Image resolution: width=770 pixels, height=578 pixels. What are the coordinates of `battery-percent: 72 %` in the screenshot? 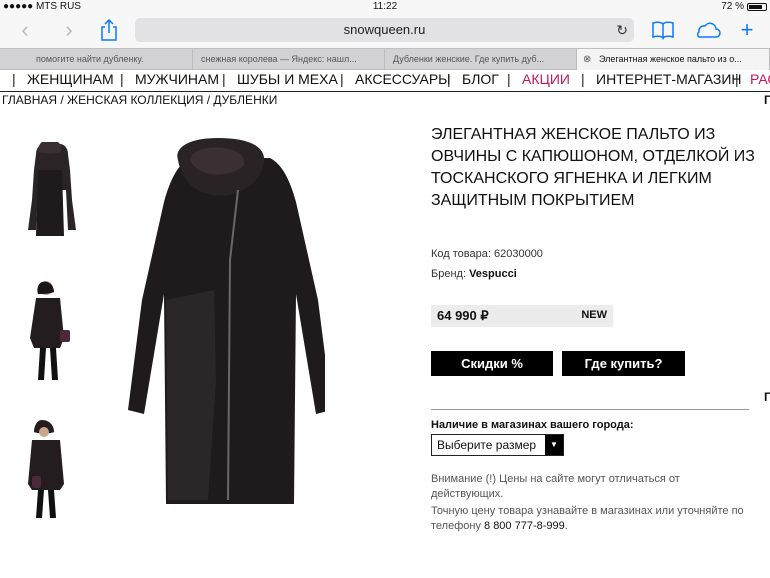 It's located at (732, 6).